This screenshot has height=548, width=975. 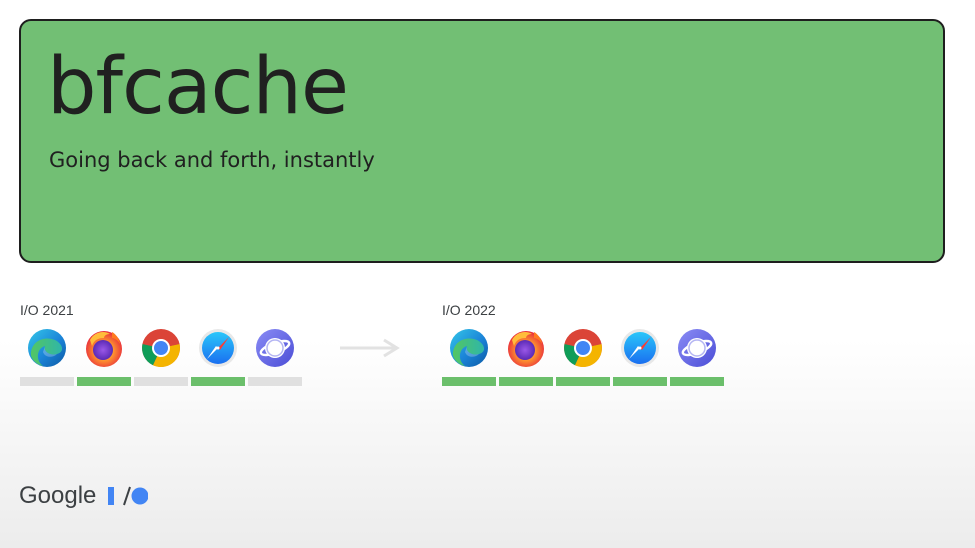 I want to click on arrow-right-icon, so click(x=370, y=348).